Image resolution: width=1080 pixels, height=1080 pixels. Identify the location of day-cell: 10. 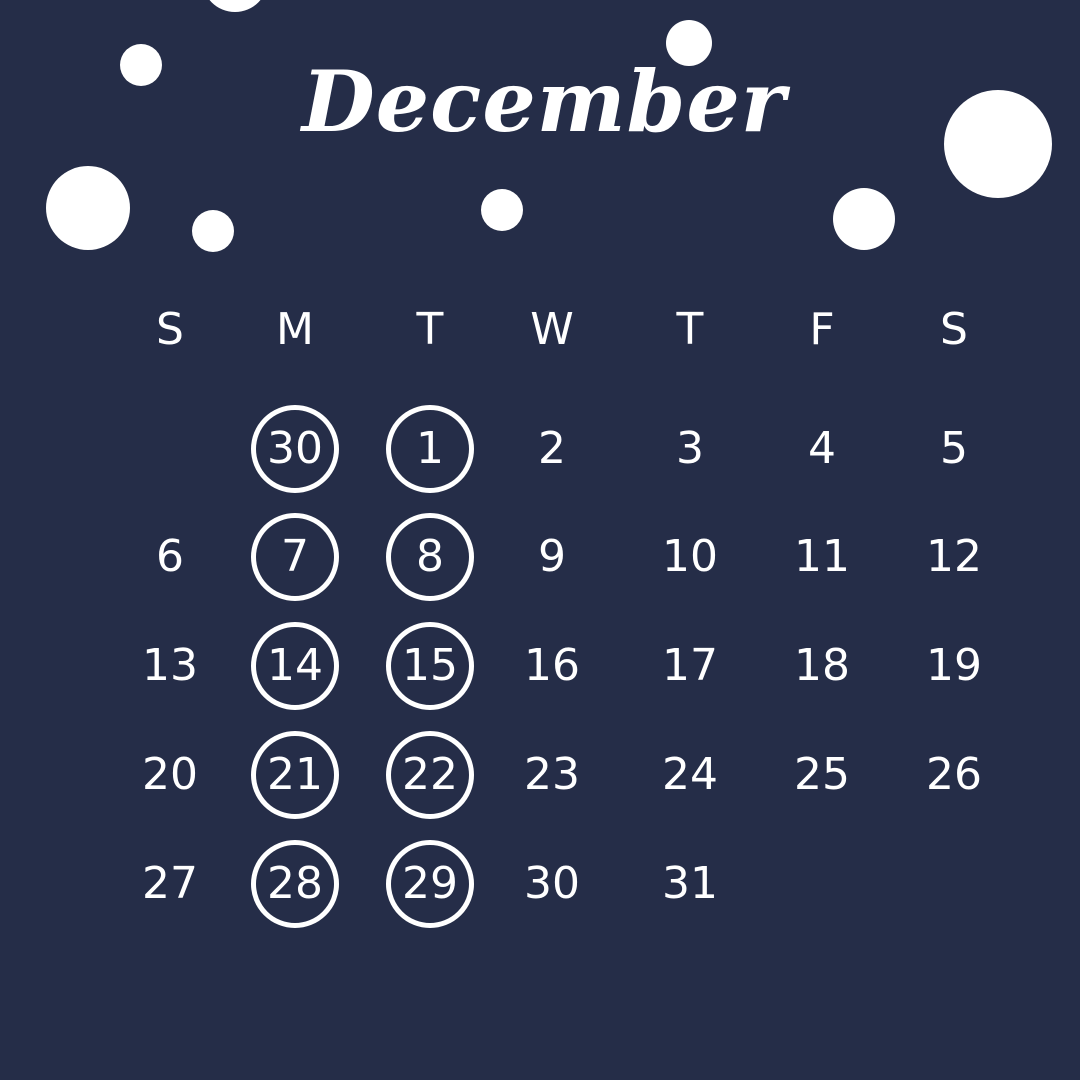
(690, 557).